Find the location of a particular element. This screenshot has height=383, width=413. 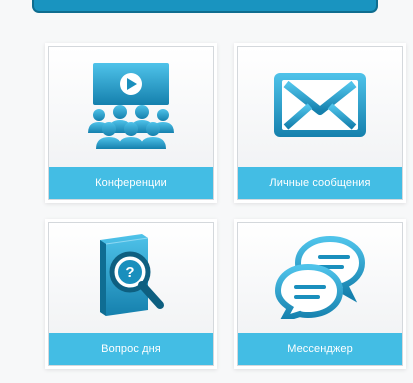

tile-label-question-of-day: Вопрос дня is located at coordinates (131, 349).